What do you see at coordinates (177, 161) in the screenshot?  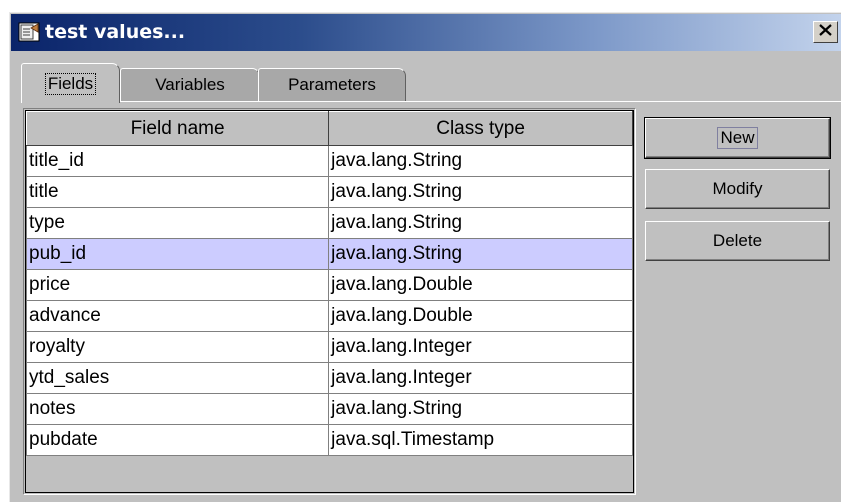 I see `field-name-cell: title_id` at bounding box center [177, 161].